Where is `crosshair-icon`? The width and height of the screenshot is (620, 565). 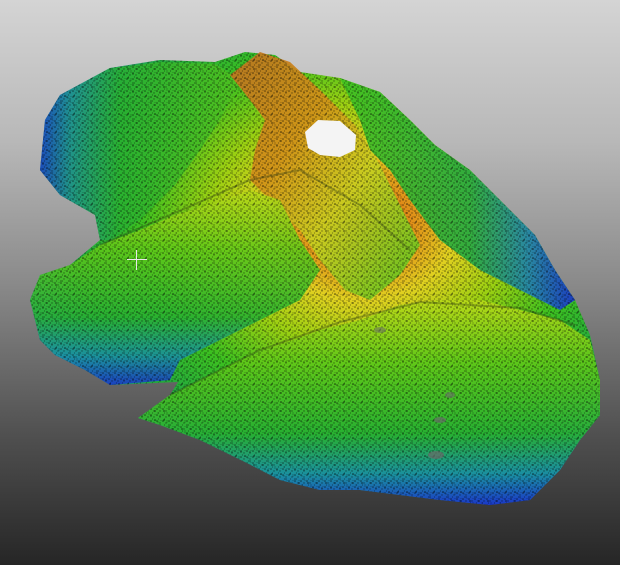 crosshair-icon is located at coordinates (137, 260).